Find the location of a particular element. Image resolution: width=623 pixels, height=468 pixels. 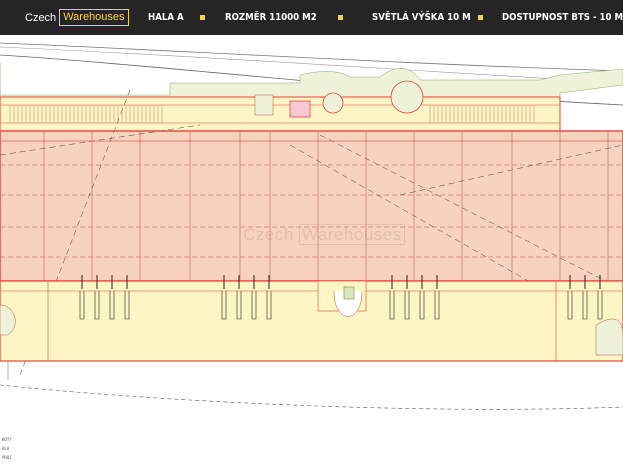

brand-word-warehouses: Warehouses is located at coordinates (94, 17).